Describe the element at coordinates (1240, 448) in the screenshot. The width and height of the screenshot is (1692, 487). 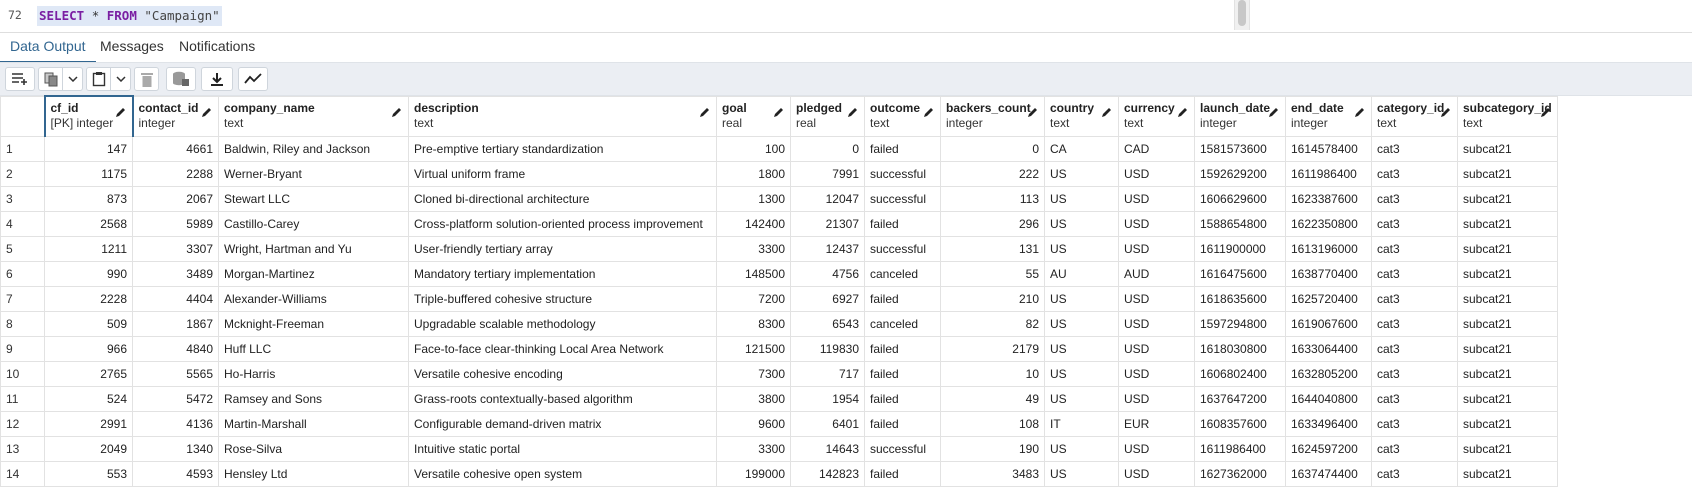
I see `cell-launch-date: 1611986400` at that location.